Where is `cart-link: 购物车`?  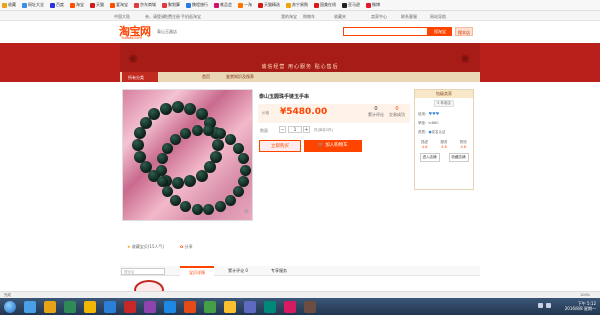
cart-link: 购物车 is located at coordinates (309, 17).